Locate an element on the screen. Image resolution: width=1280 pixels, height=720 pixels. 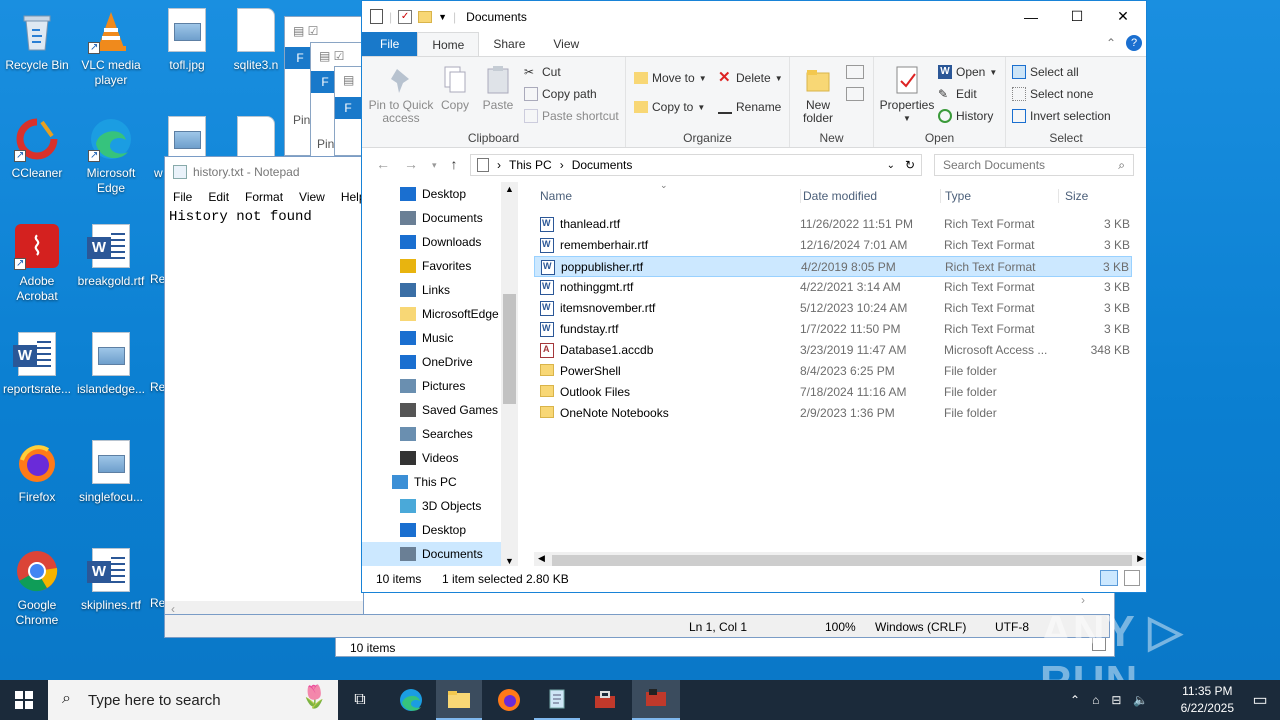
tab-view: View is located at coordinates (566, 44).